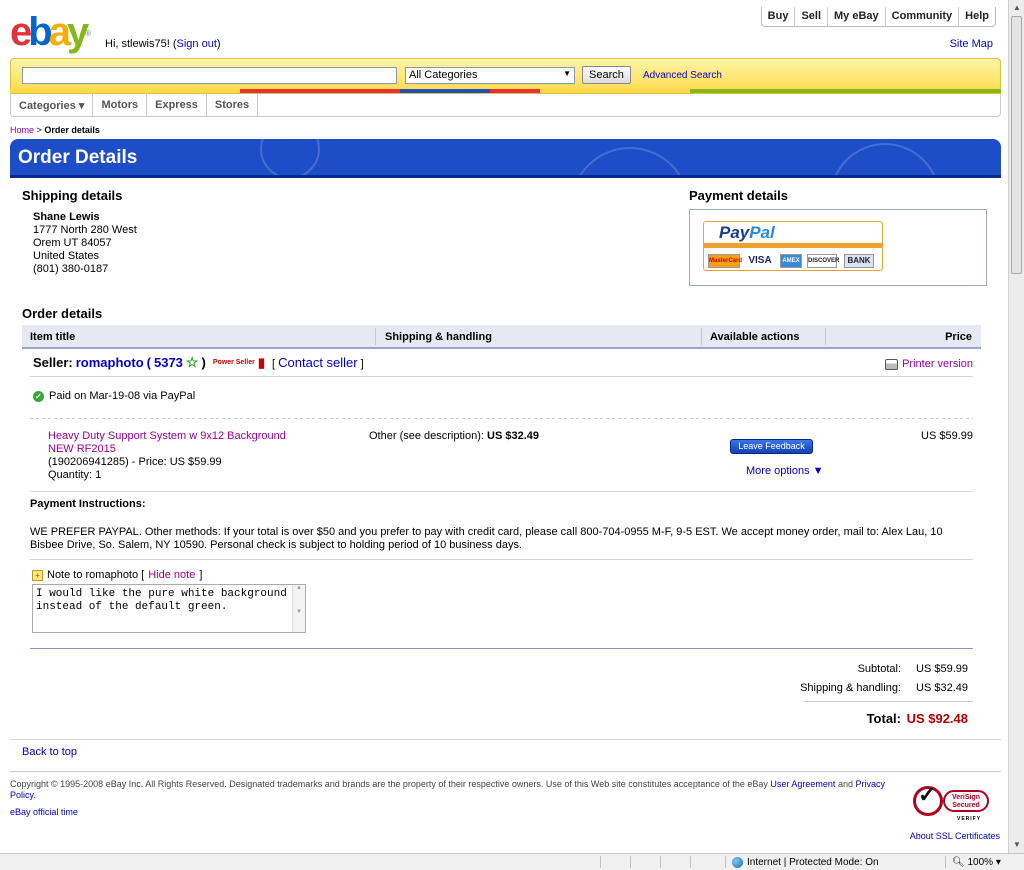  I want to click on breadcrumb-home: Home, so click(22, 130).